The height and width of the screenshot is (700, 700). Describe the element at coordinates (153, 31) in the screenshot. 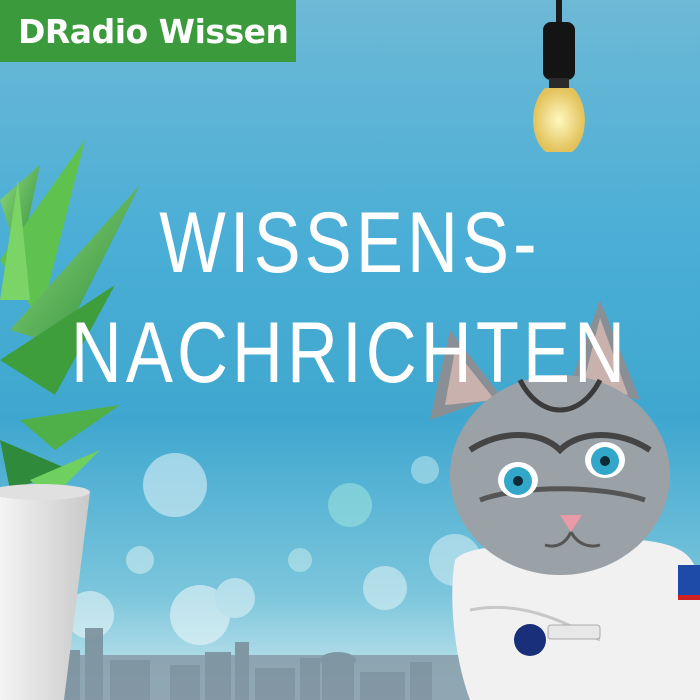

I see `brand-name: DRadio Wissen` at that location.